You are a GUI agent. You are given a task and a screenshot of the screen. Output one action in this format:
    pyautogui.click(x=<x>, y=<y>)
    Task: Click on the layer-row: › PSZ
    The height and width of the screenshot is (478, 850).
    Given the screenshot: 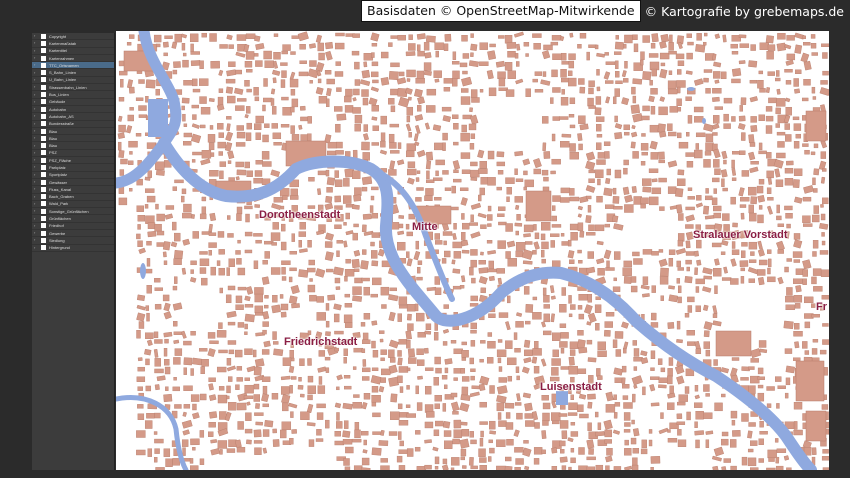 What is the action you would take?
    pyautogui.click(x=73, y=154)
    